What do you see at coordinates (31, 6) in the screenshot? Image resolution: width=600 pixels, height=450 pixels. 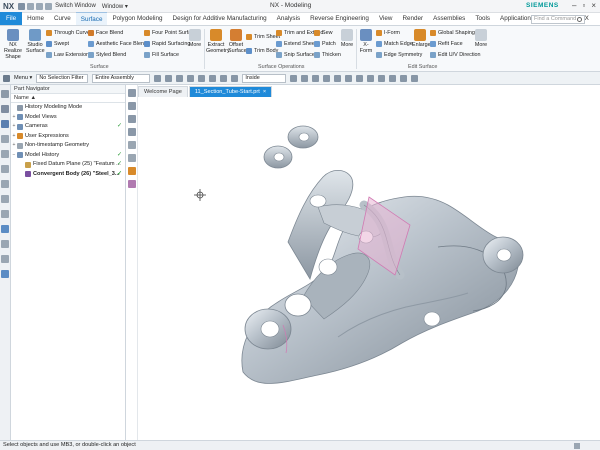 I see `undo-icon` at bounding box center [31, 6].